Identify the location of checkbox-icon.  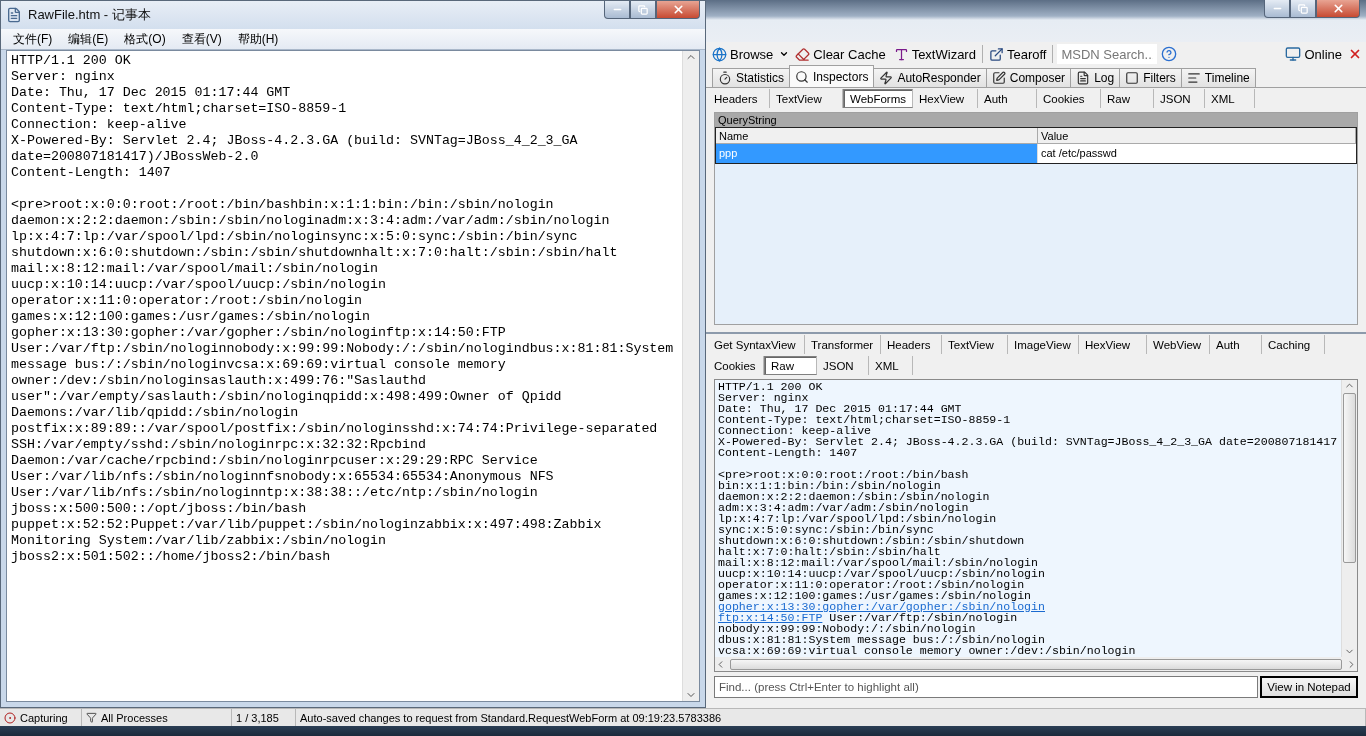
(1132, 78).